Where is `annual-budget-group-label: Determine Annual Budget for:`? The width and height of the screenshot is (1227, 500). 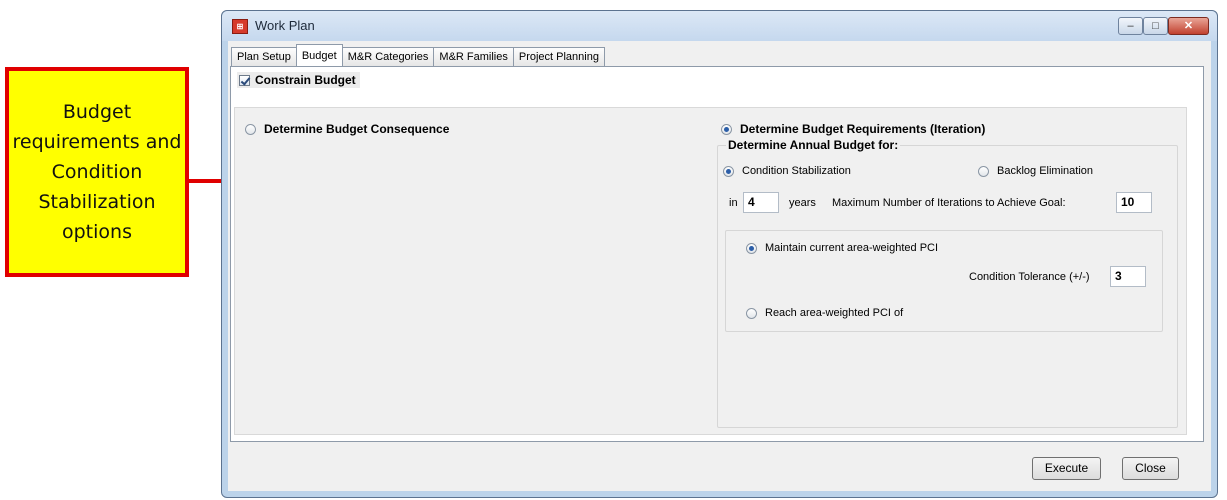 annual-budget-group-label: Determine Annual Budget for: is located at coordinates (813, 145).